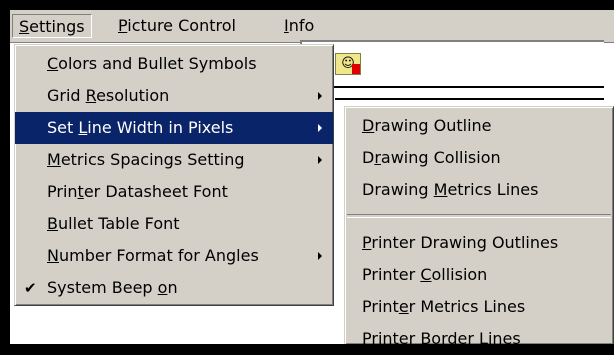  I want to click on submenu-item-printer-border-lines: Printer Border Lines, so click(479, 339).